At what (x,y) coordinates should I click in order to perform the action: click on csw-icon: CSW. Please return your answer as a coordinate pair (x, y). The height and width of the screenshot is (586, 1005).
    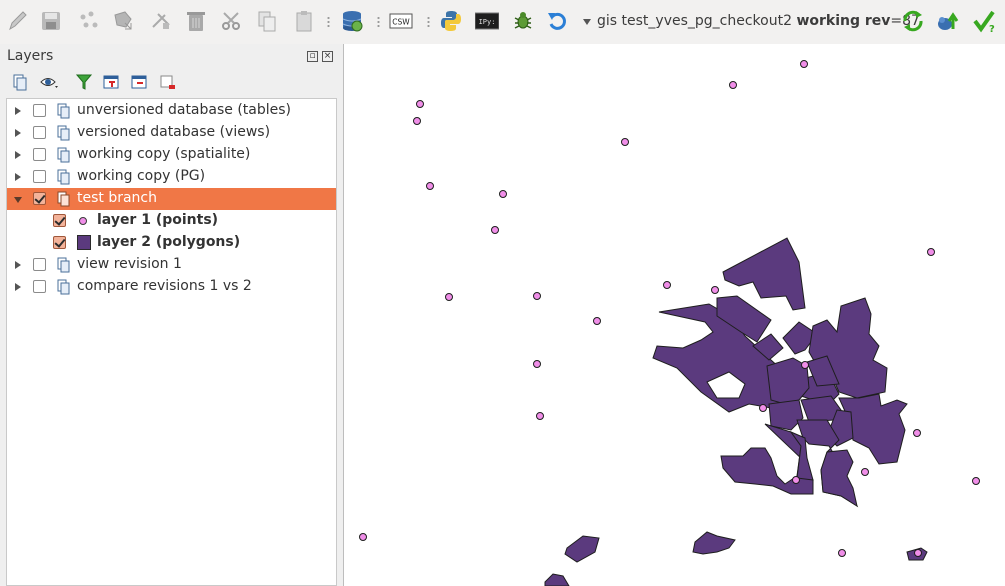
    Looking at the image, I should click on (401, 21).